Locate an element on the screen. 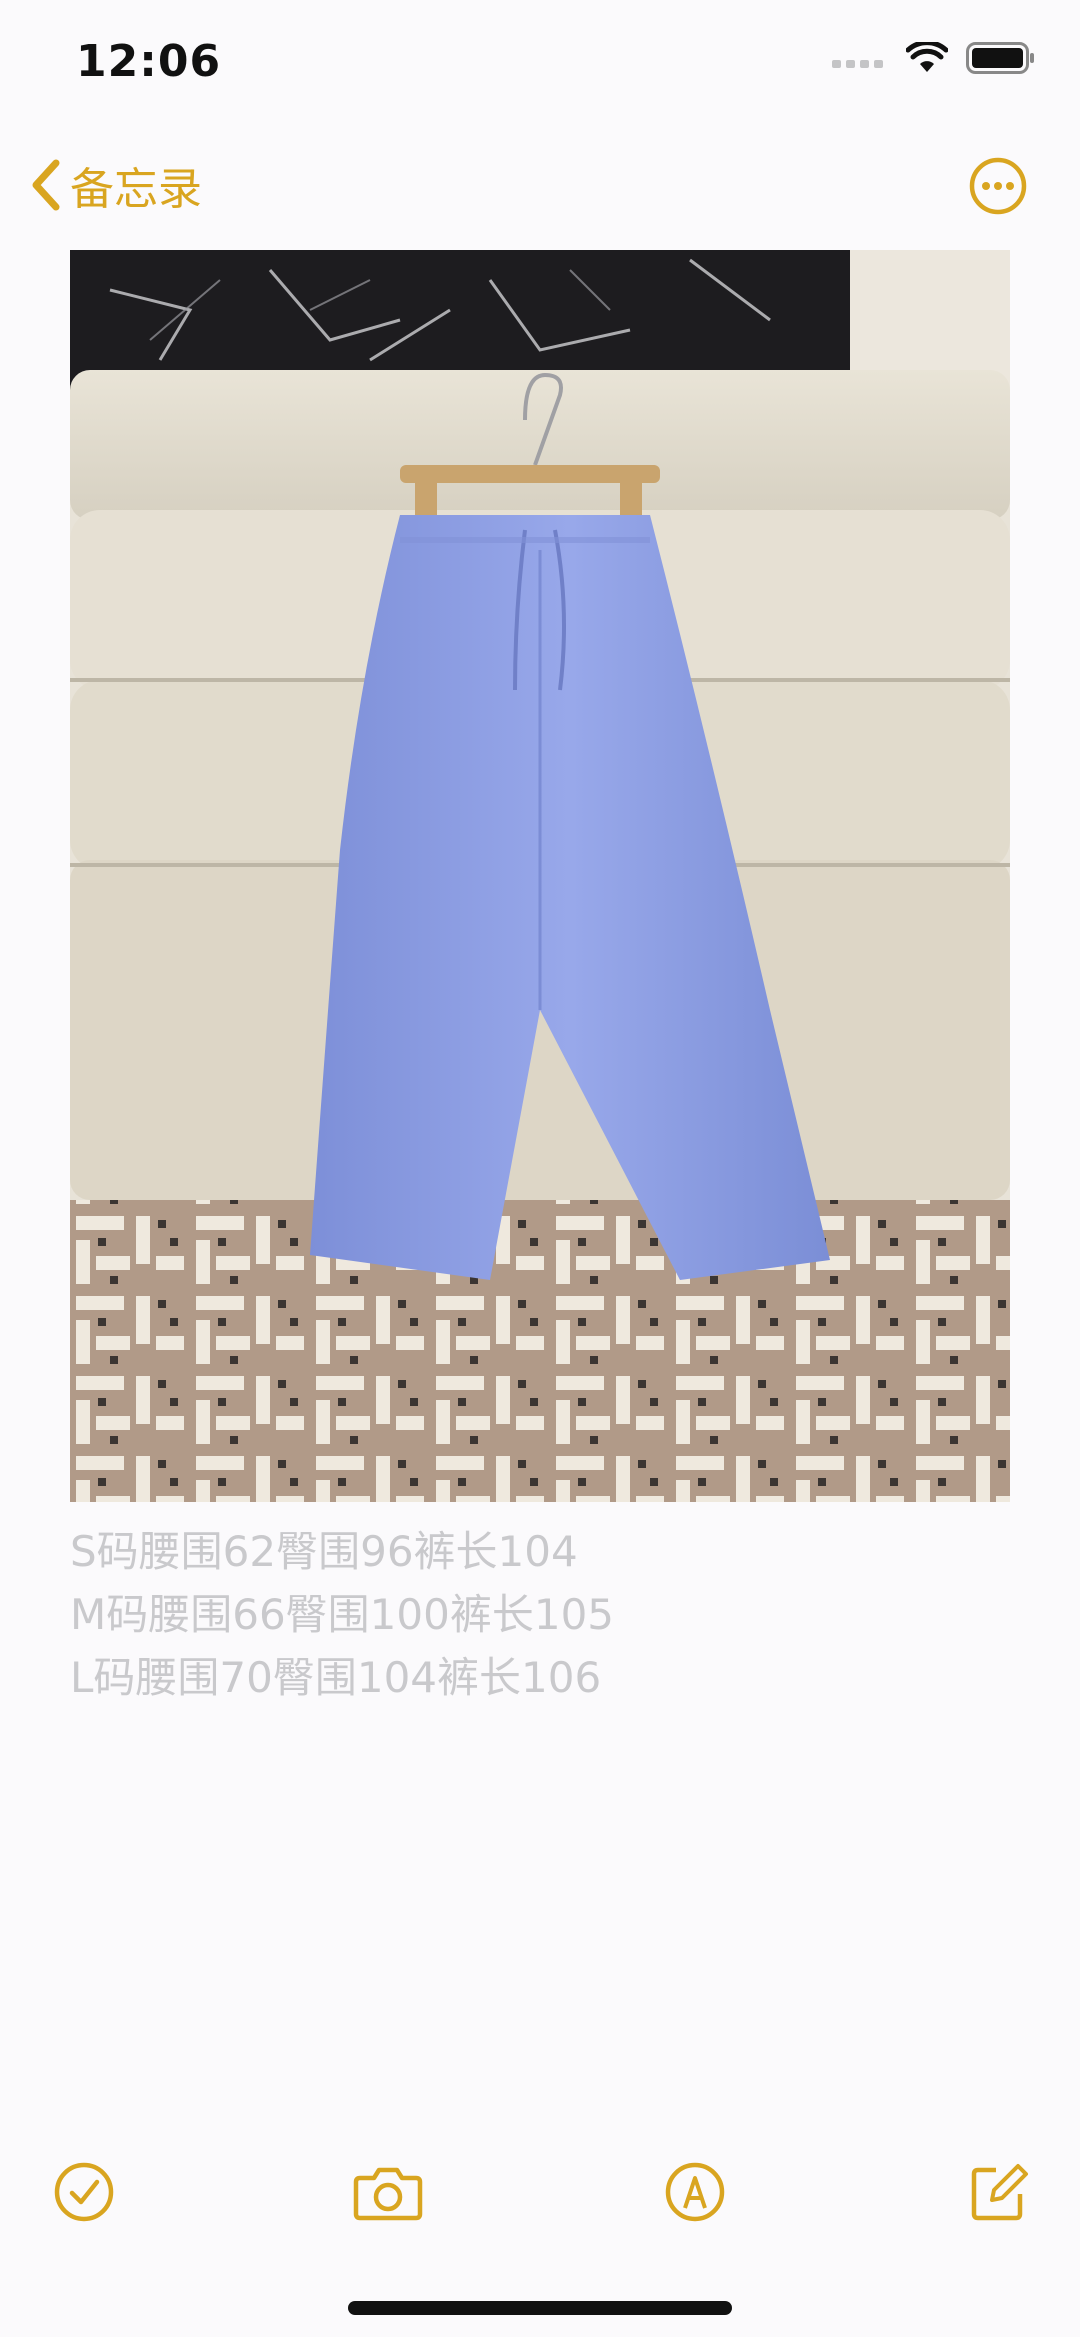 This screenshot has height=2337, width=1080. checkmark-circle-icon is located at coordinates (84, 2192).